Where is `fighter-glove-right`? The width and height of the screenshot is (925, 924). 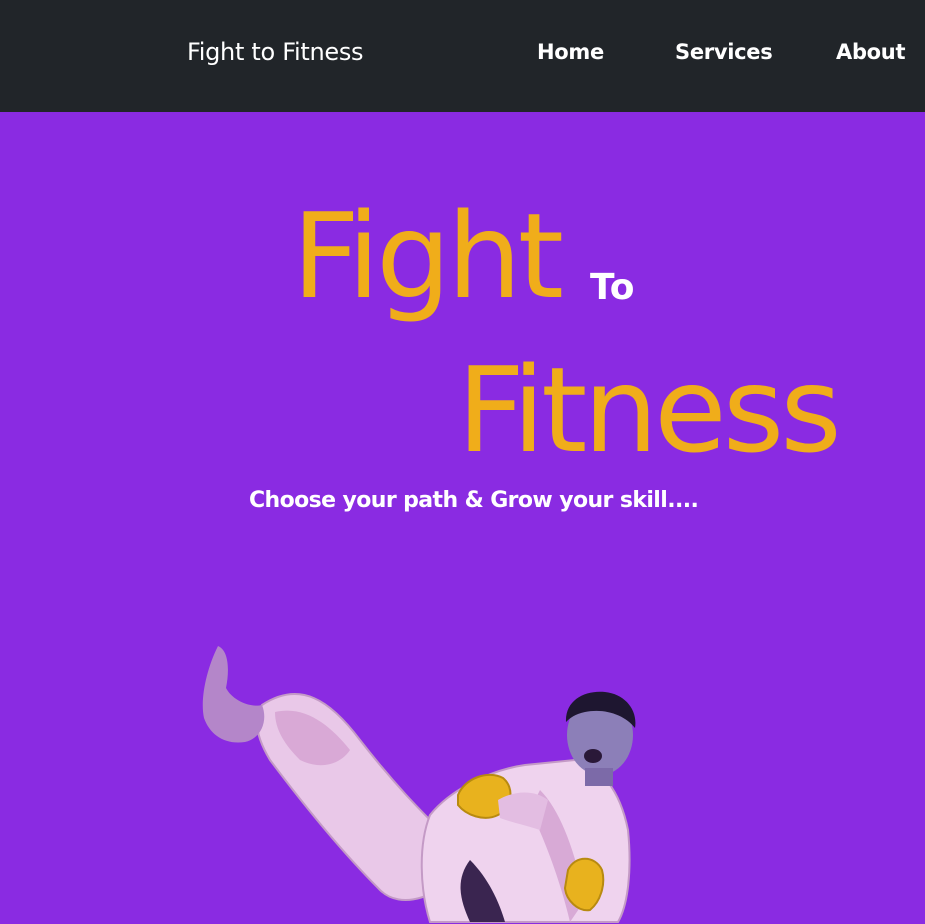
fighter-glove-right is located at coordinates (584, 884).